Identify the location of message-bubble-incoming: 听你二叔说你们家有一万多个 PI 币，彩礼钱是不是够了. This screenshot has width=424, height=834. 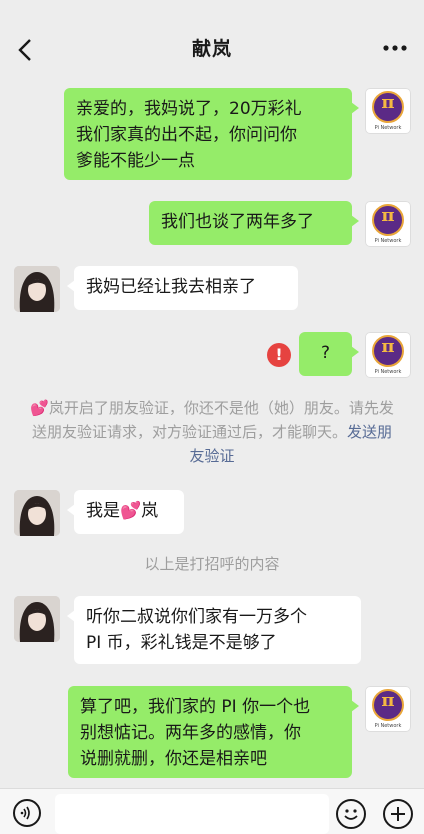
(214, 630).